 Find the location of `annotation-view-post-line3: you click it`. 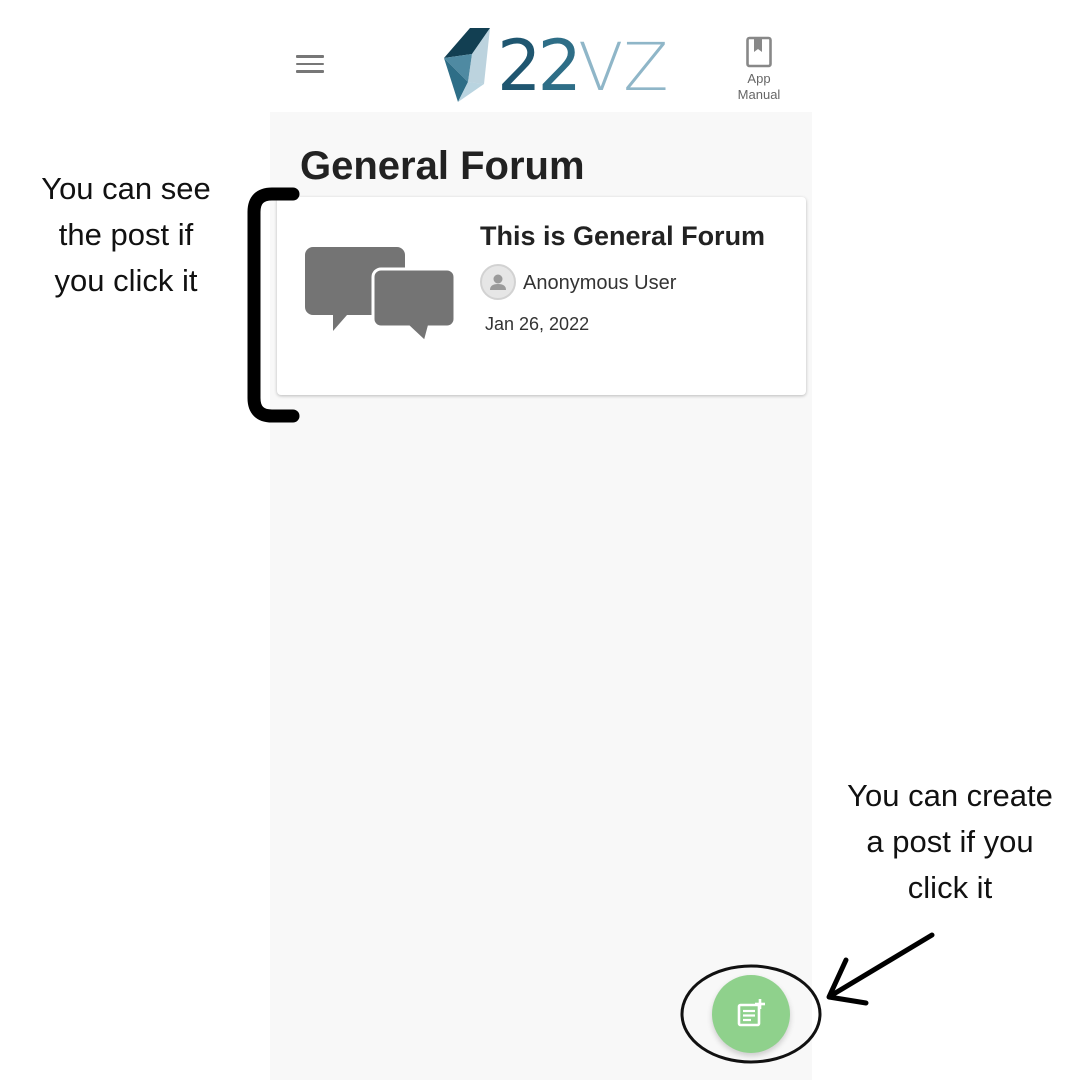

annotation-view-post-line3: you click it is located at coordinates (126, 280).